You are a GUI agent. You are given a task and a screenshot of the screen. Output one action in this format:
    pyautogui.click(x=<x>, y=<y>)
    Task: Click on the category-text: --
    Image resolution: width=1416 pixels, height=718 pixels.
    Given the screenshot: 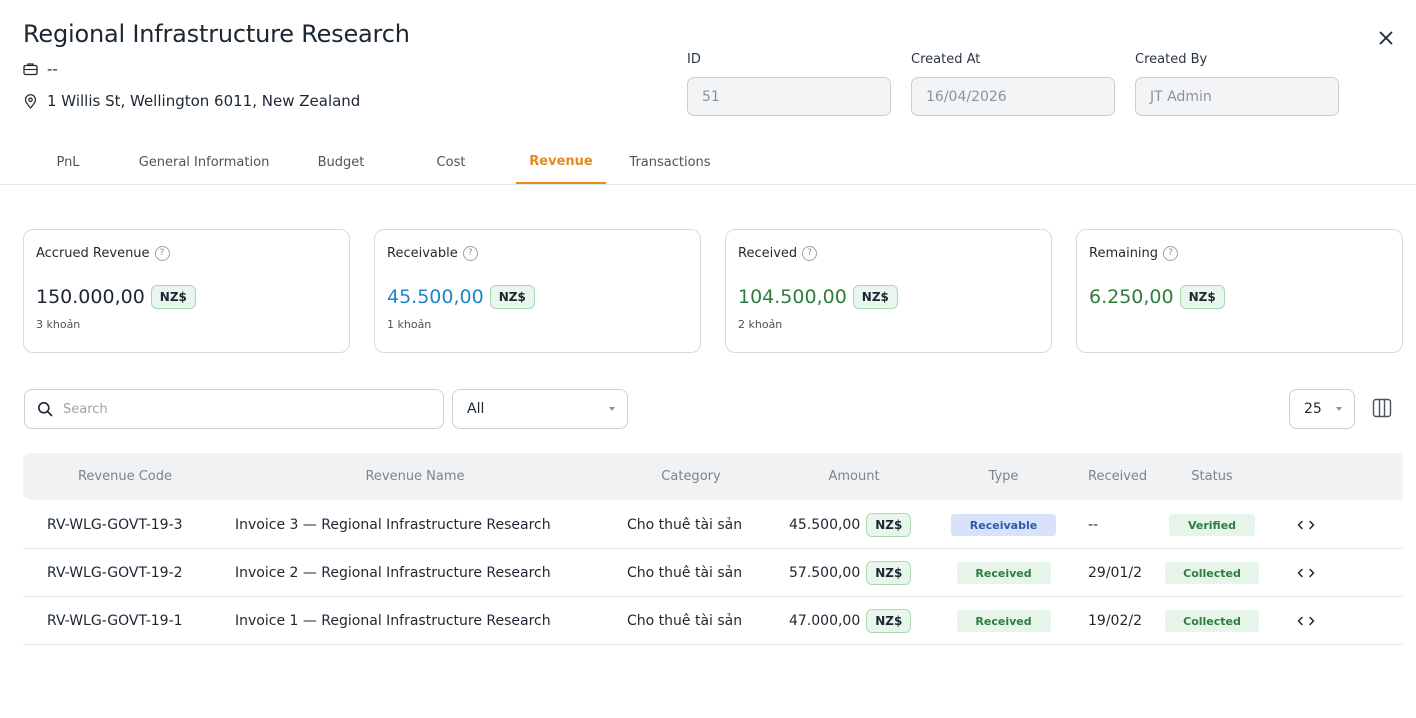 What is the action you would take?
    pyautogui.click(x=52, y=69)
    